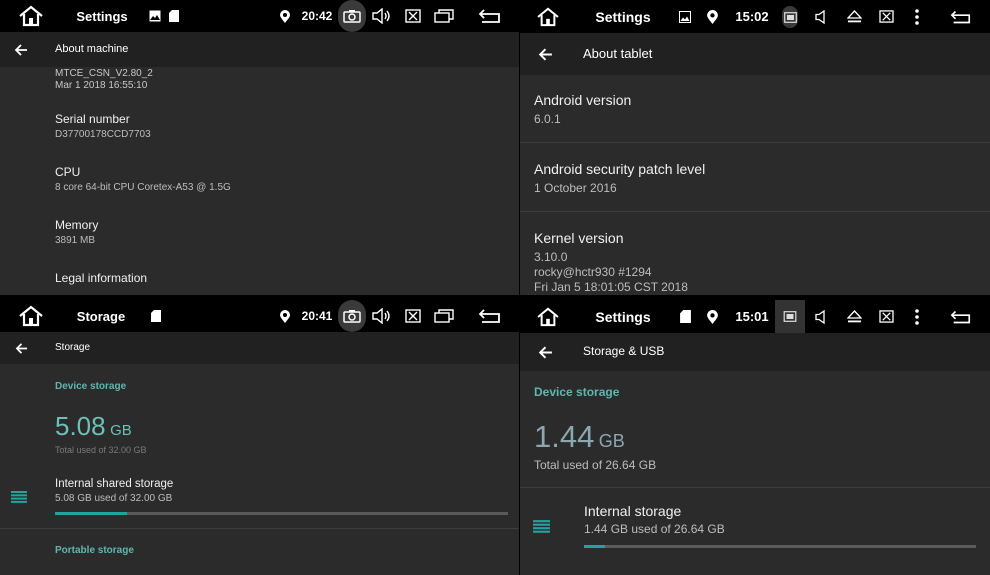 The height and width of the screenshot is (575, 990). What do you see at coordinates (114, 498) in the screenshot?
I see `internal-storage-summary: 5.08 GB used of 32.00 GB` at bounding box center [114, 498].